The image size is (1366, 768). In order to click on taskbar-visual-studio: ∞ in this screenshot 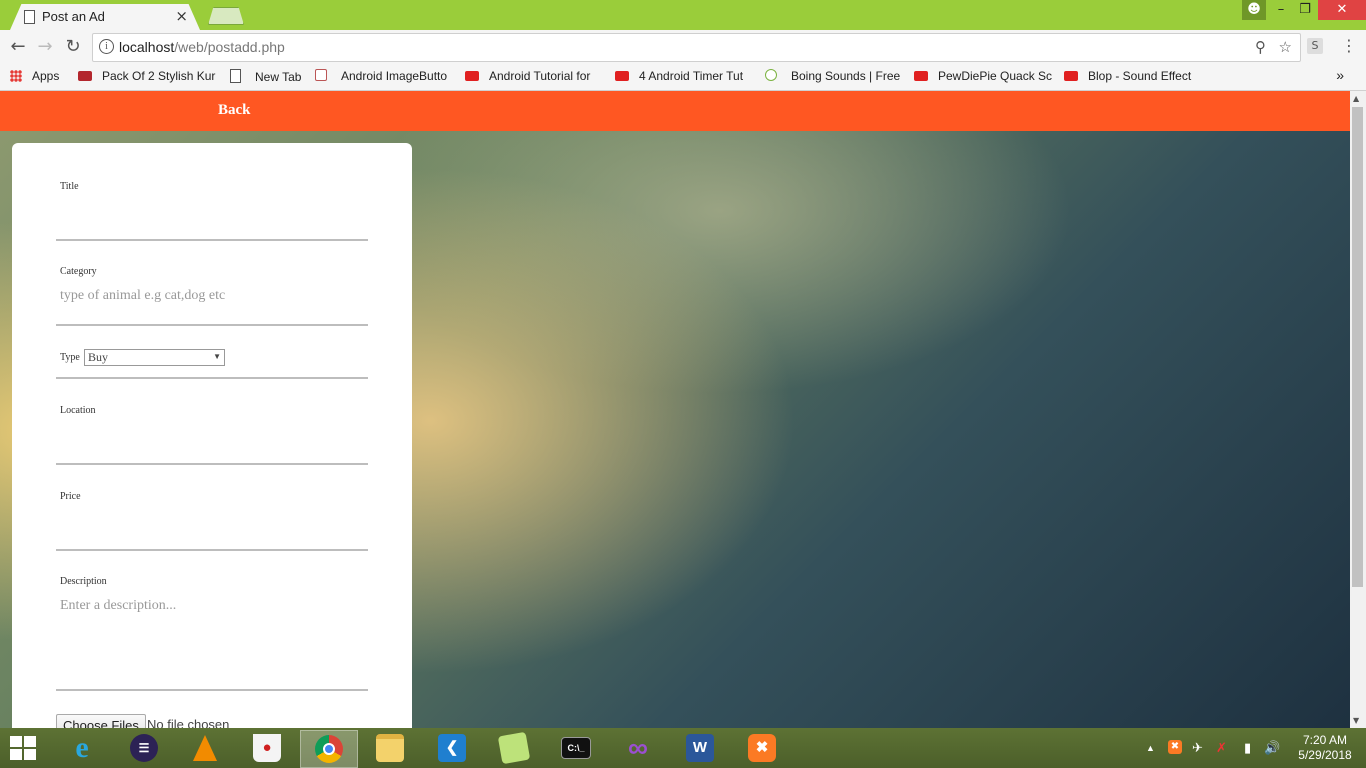, I will do `click(638, 748)`.